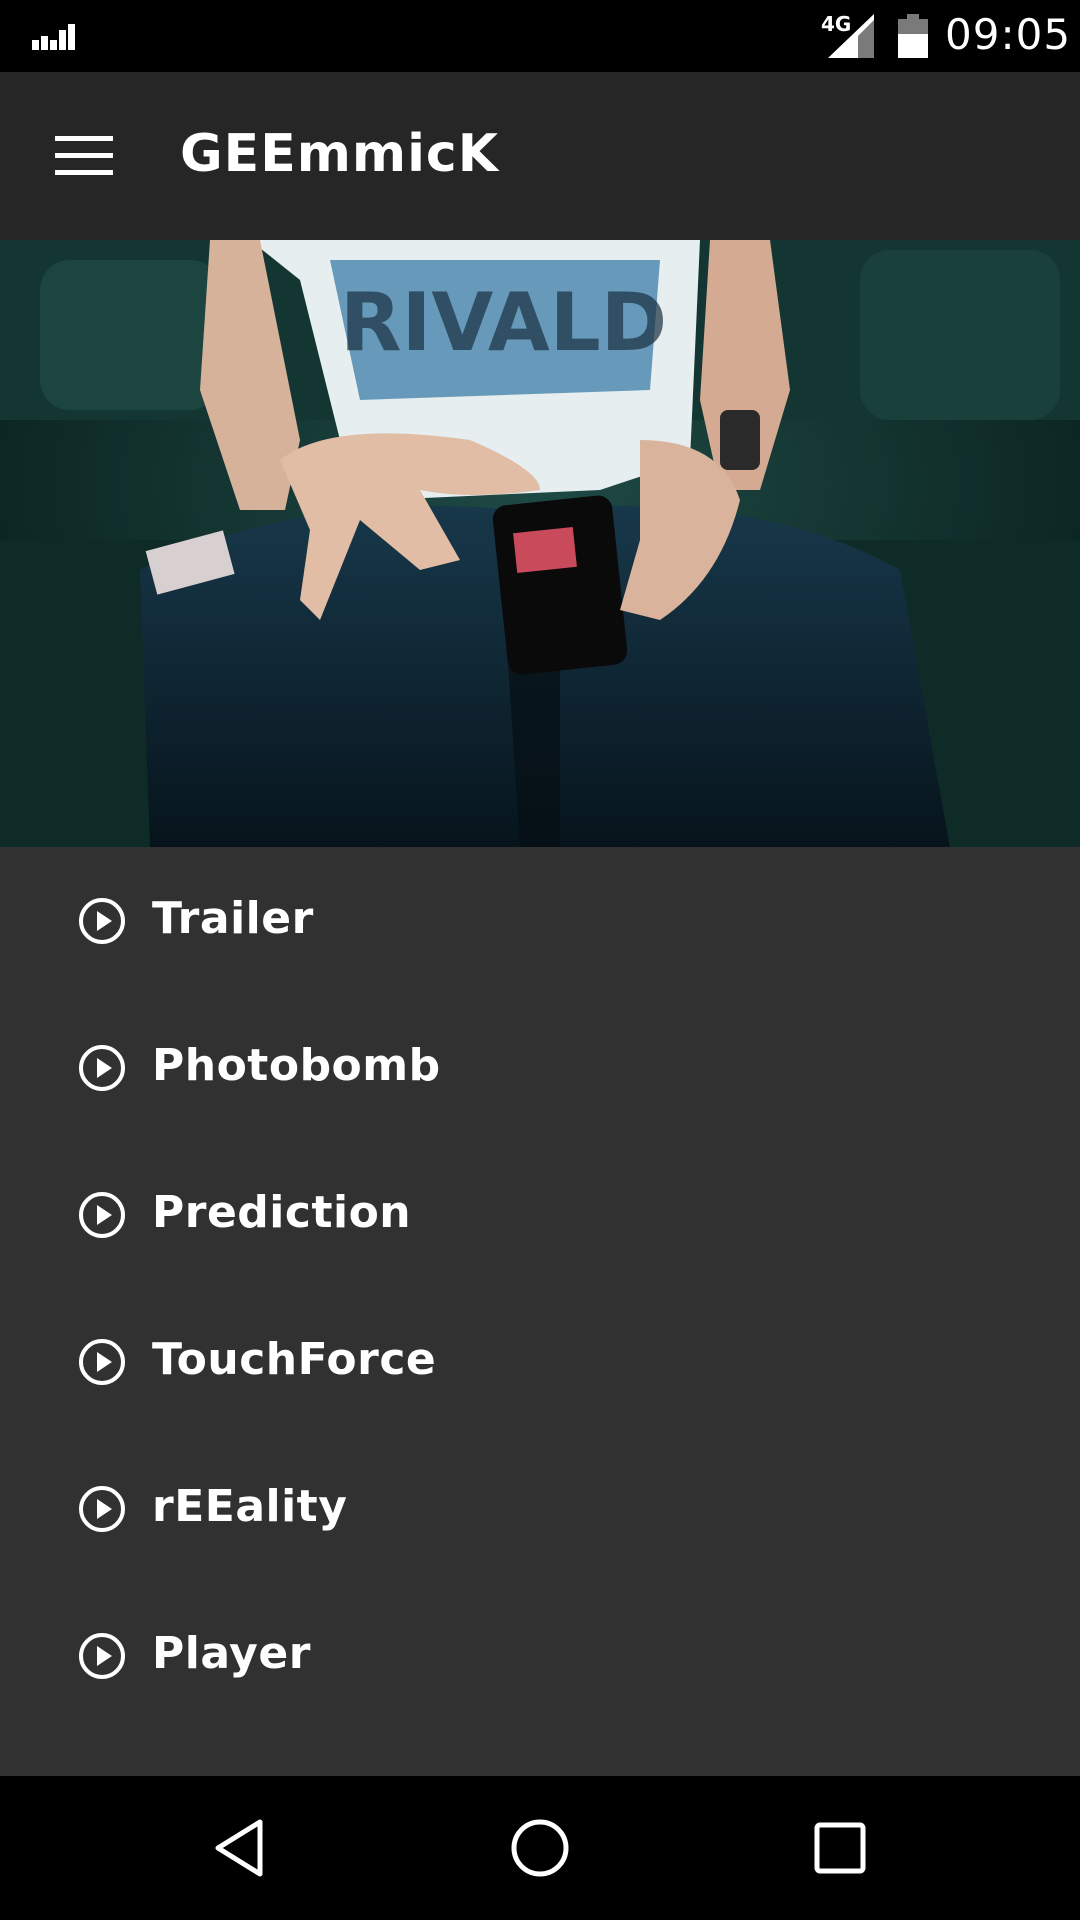 This screenshot has width=1080, height=1920. I want to click on list-item-prediction: Prediction, so click(540, 1214).